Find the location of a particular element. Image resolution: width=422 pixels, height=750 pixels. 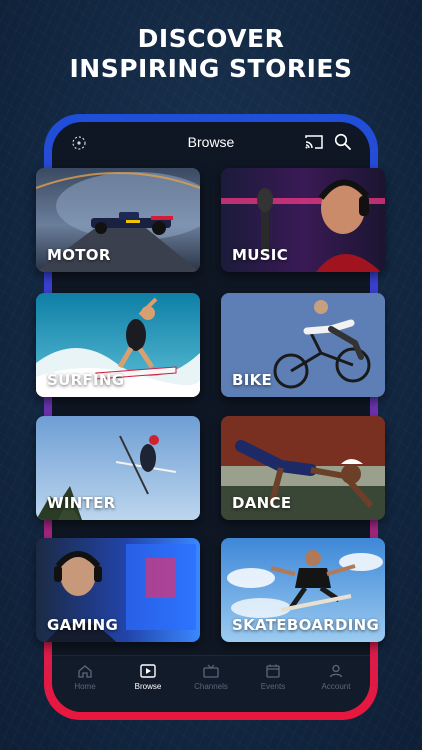

category-label-motor: MOTOR is located at coordinates (79, 255).